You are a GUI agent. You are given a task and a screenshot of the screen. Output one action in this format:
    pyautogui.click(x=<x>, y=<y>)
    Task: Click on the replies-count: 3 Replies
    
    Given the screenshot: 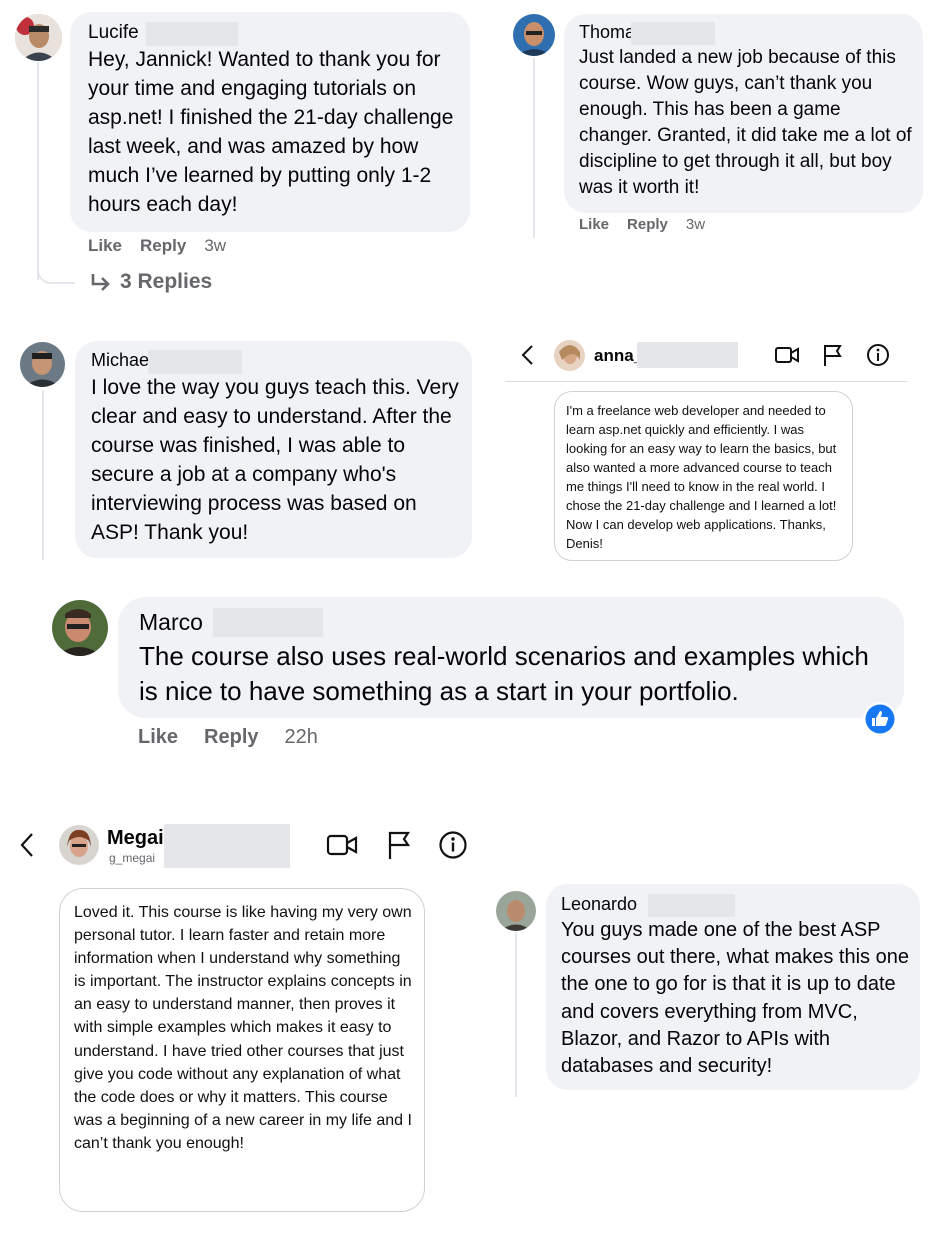 What is the action you would take?
    pyautogui.click(x=166, y=281)
    